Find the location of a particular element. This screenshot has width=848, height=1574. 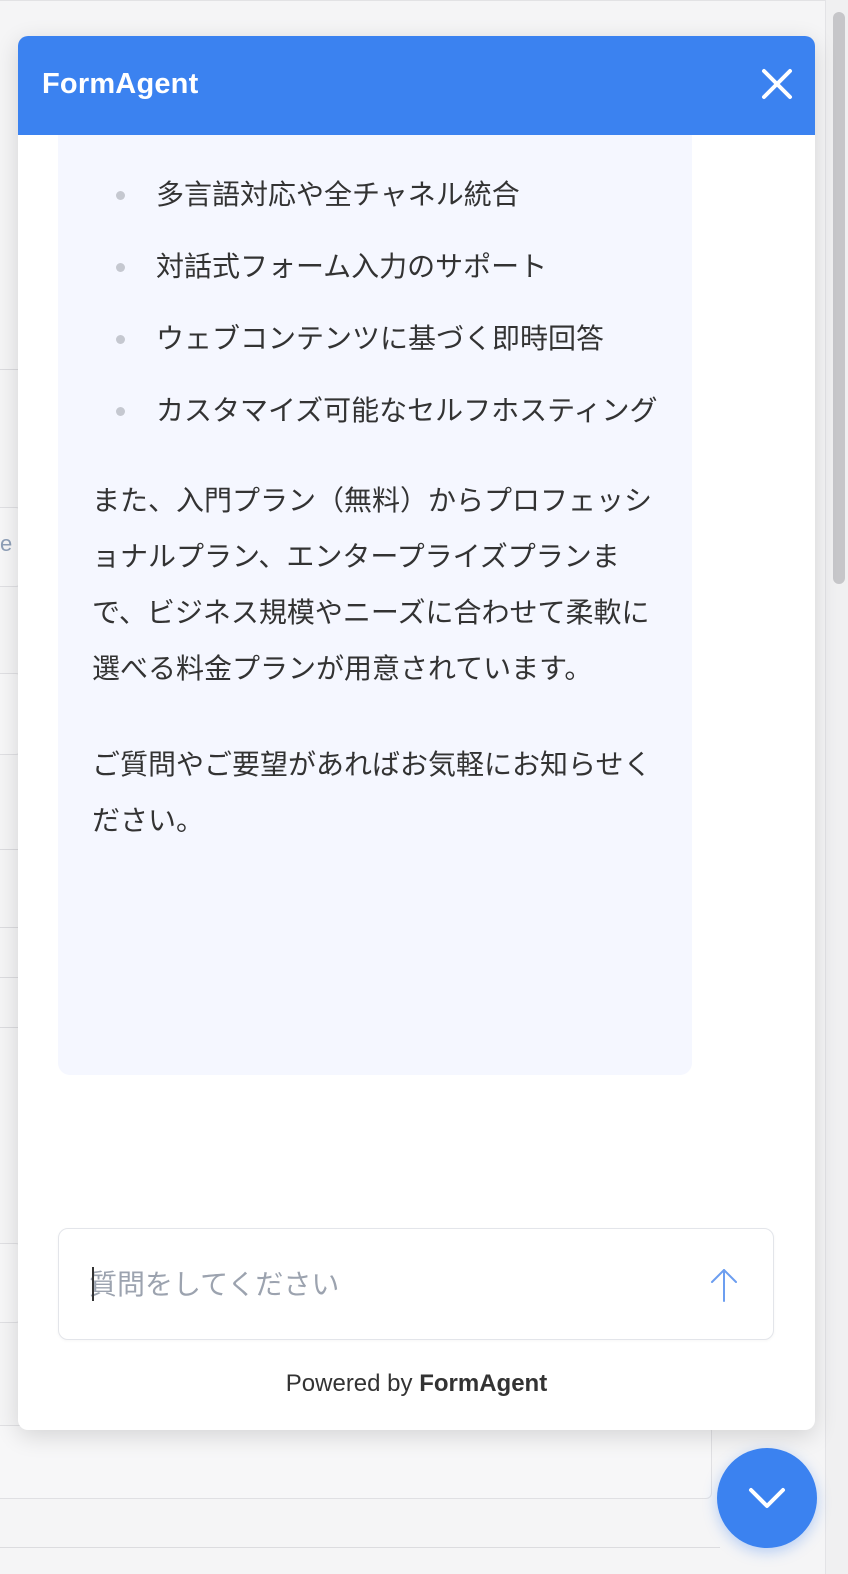

close-button is located at coordinates (777, 84).